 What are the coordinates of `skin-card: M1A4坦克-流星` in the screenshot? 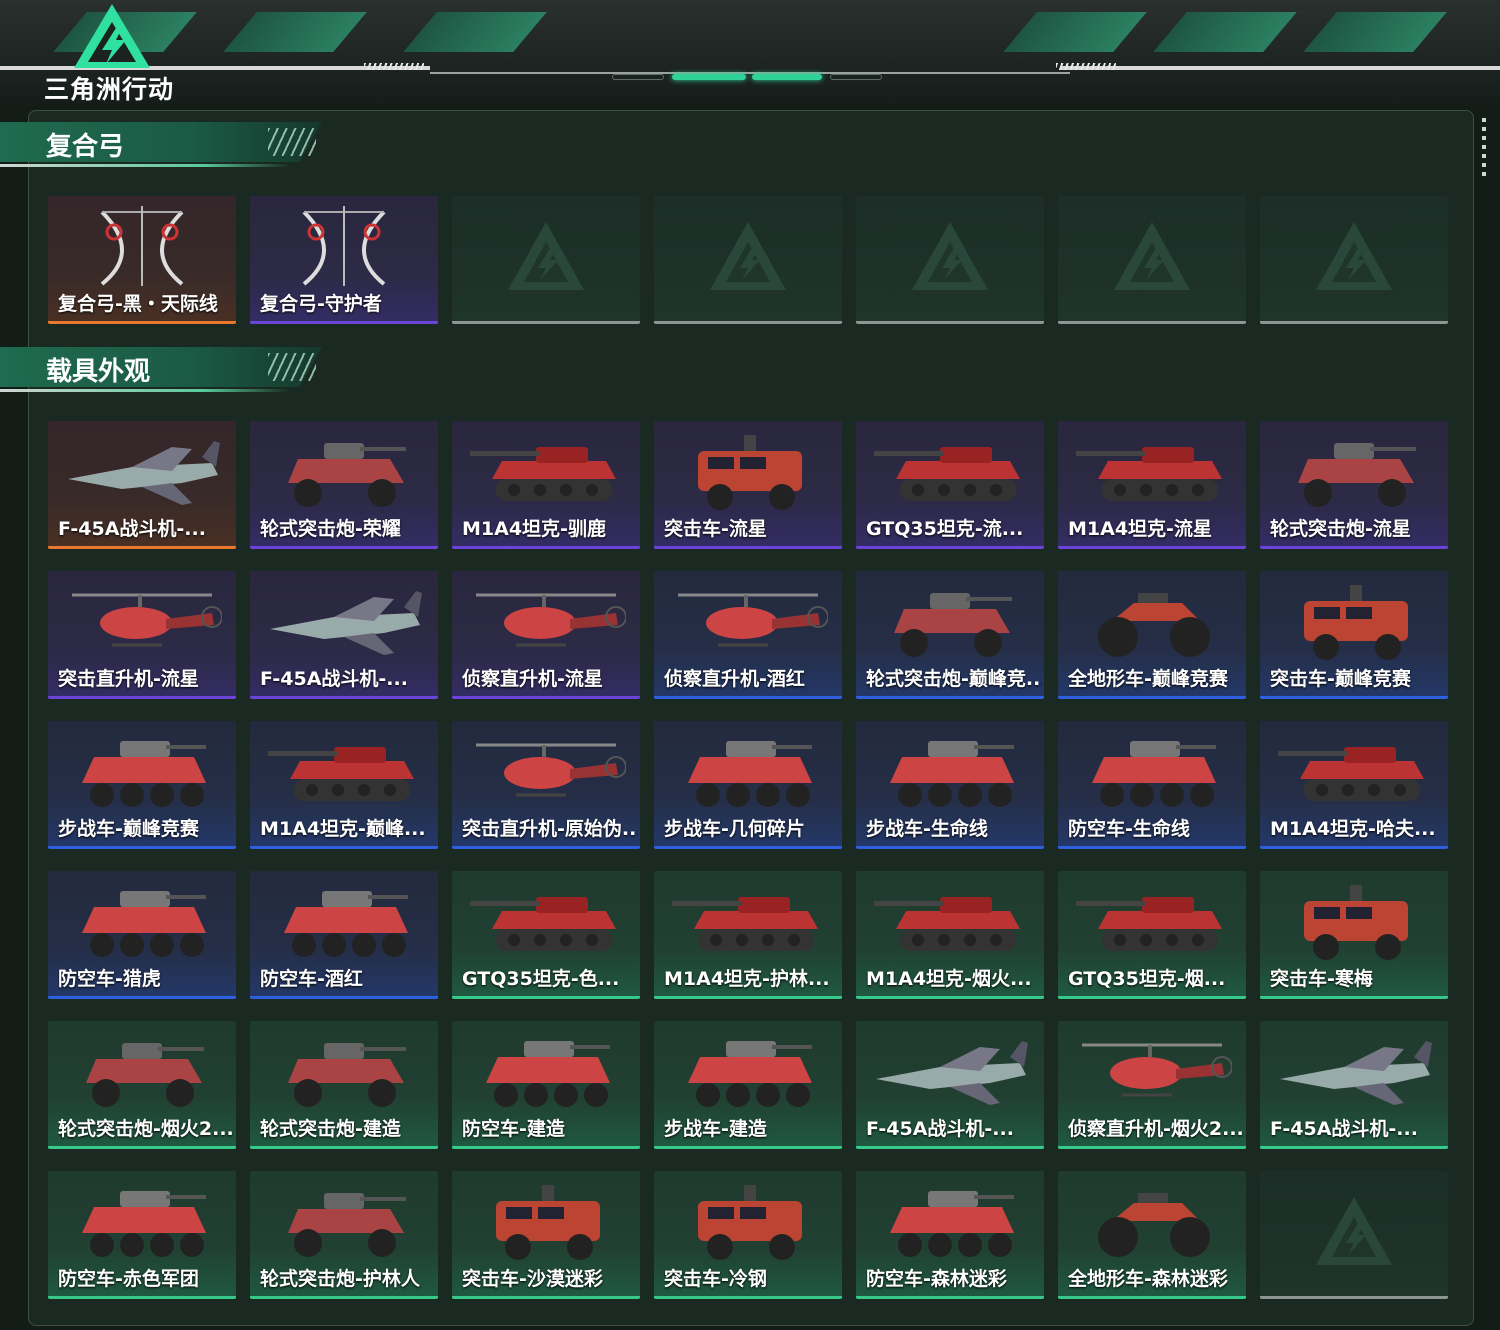 It's located at (1152, 485).